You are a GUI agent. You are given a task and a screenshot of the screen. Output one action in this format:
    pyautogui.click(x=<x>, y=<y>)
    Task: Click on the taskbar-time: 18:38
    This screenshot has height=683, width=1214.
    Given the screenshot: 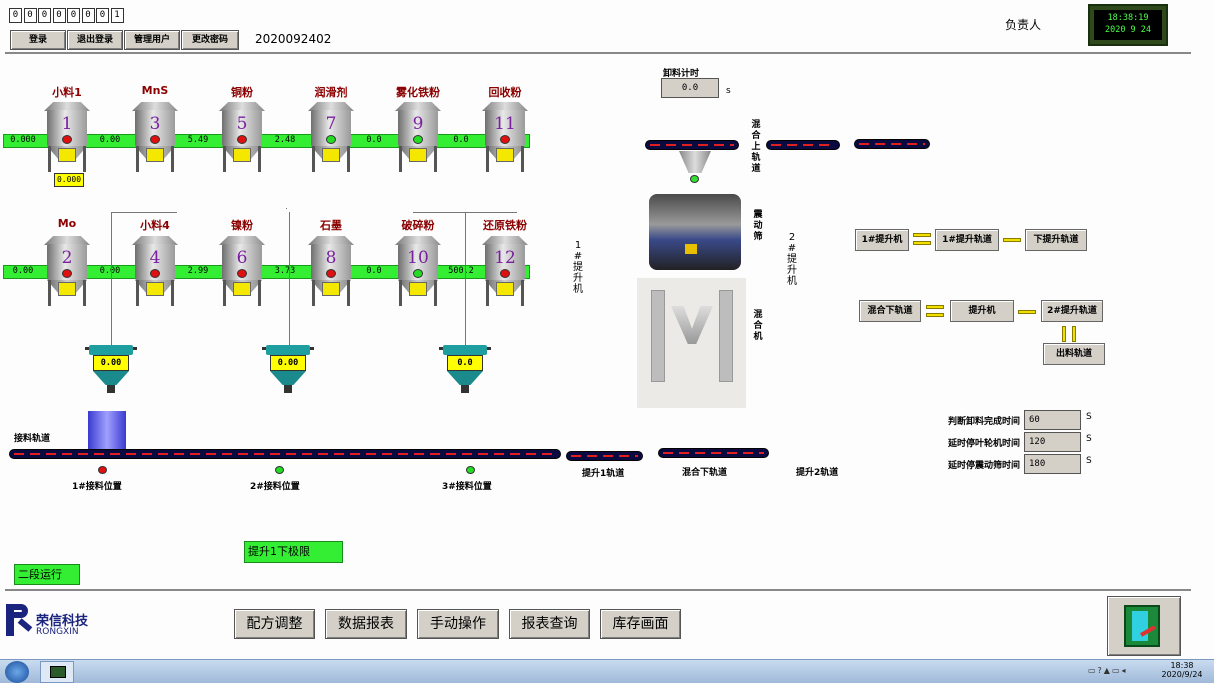 What is the action you would take?
    pyautogui.click(x=1182, y=665)
    